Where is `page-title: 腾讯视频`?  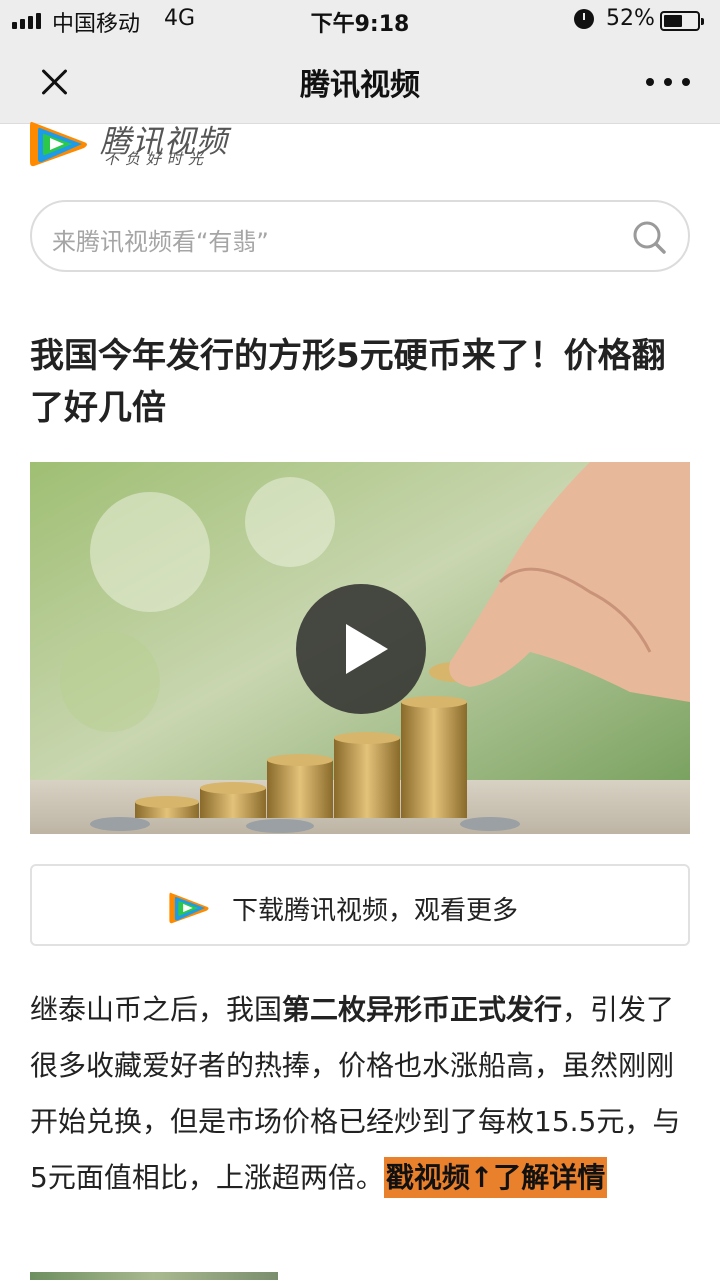 page-title: 腾讯视频 is located at coordinates (360, 85).